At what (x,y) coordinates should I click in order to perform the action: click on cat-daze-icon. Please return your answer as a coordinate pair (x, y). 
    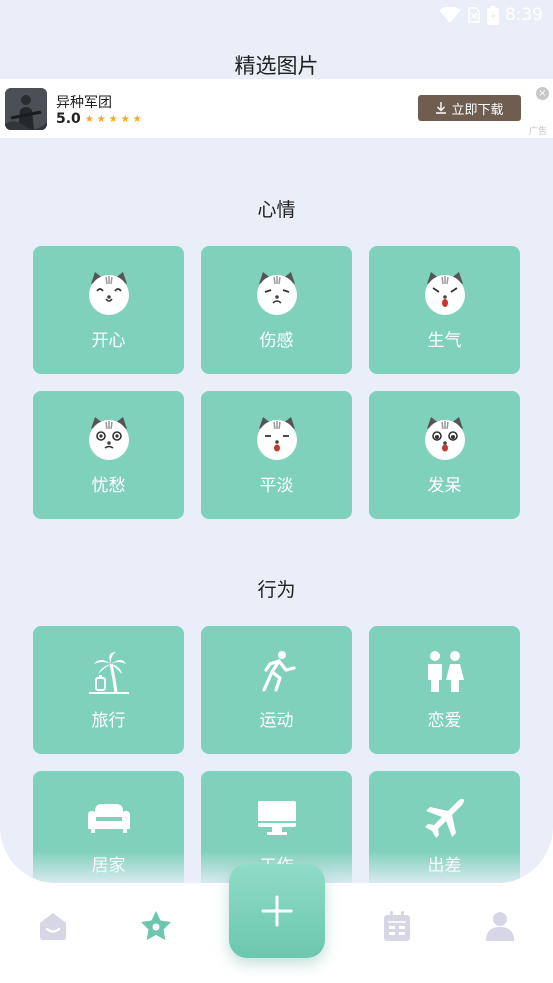
    Looking at the image, I should click on (444, 438).